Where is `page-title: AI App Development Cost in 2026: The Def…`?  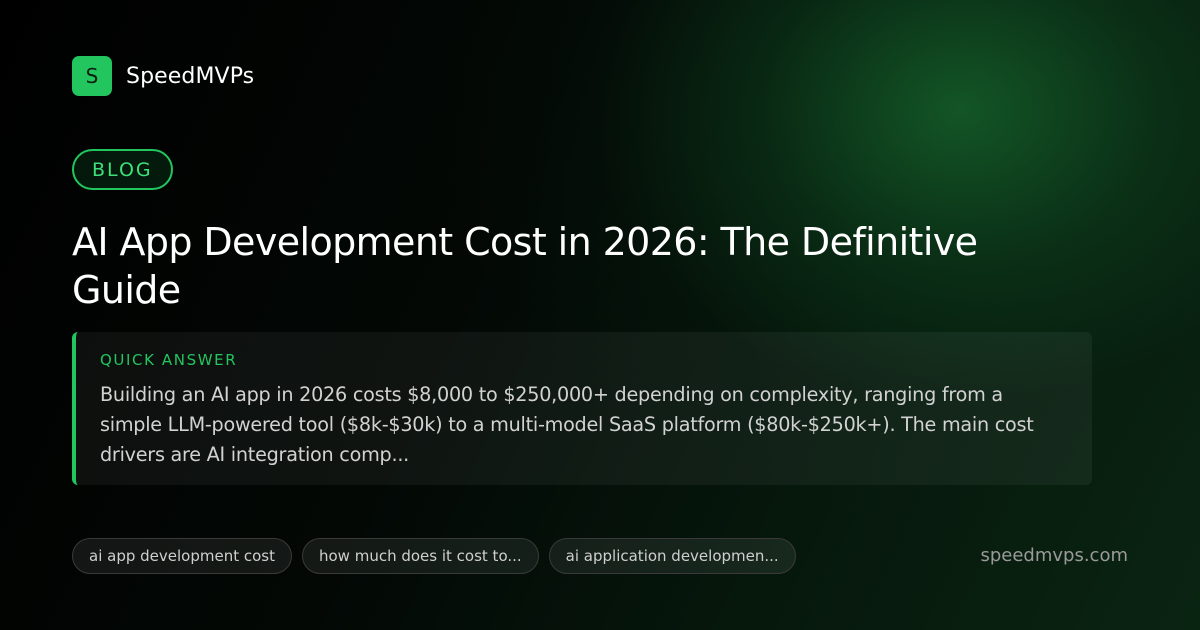 page-title: AI App Development Cost in 2026: The Def… is located at coordinates (525, 266).